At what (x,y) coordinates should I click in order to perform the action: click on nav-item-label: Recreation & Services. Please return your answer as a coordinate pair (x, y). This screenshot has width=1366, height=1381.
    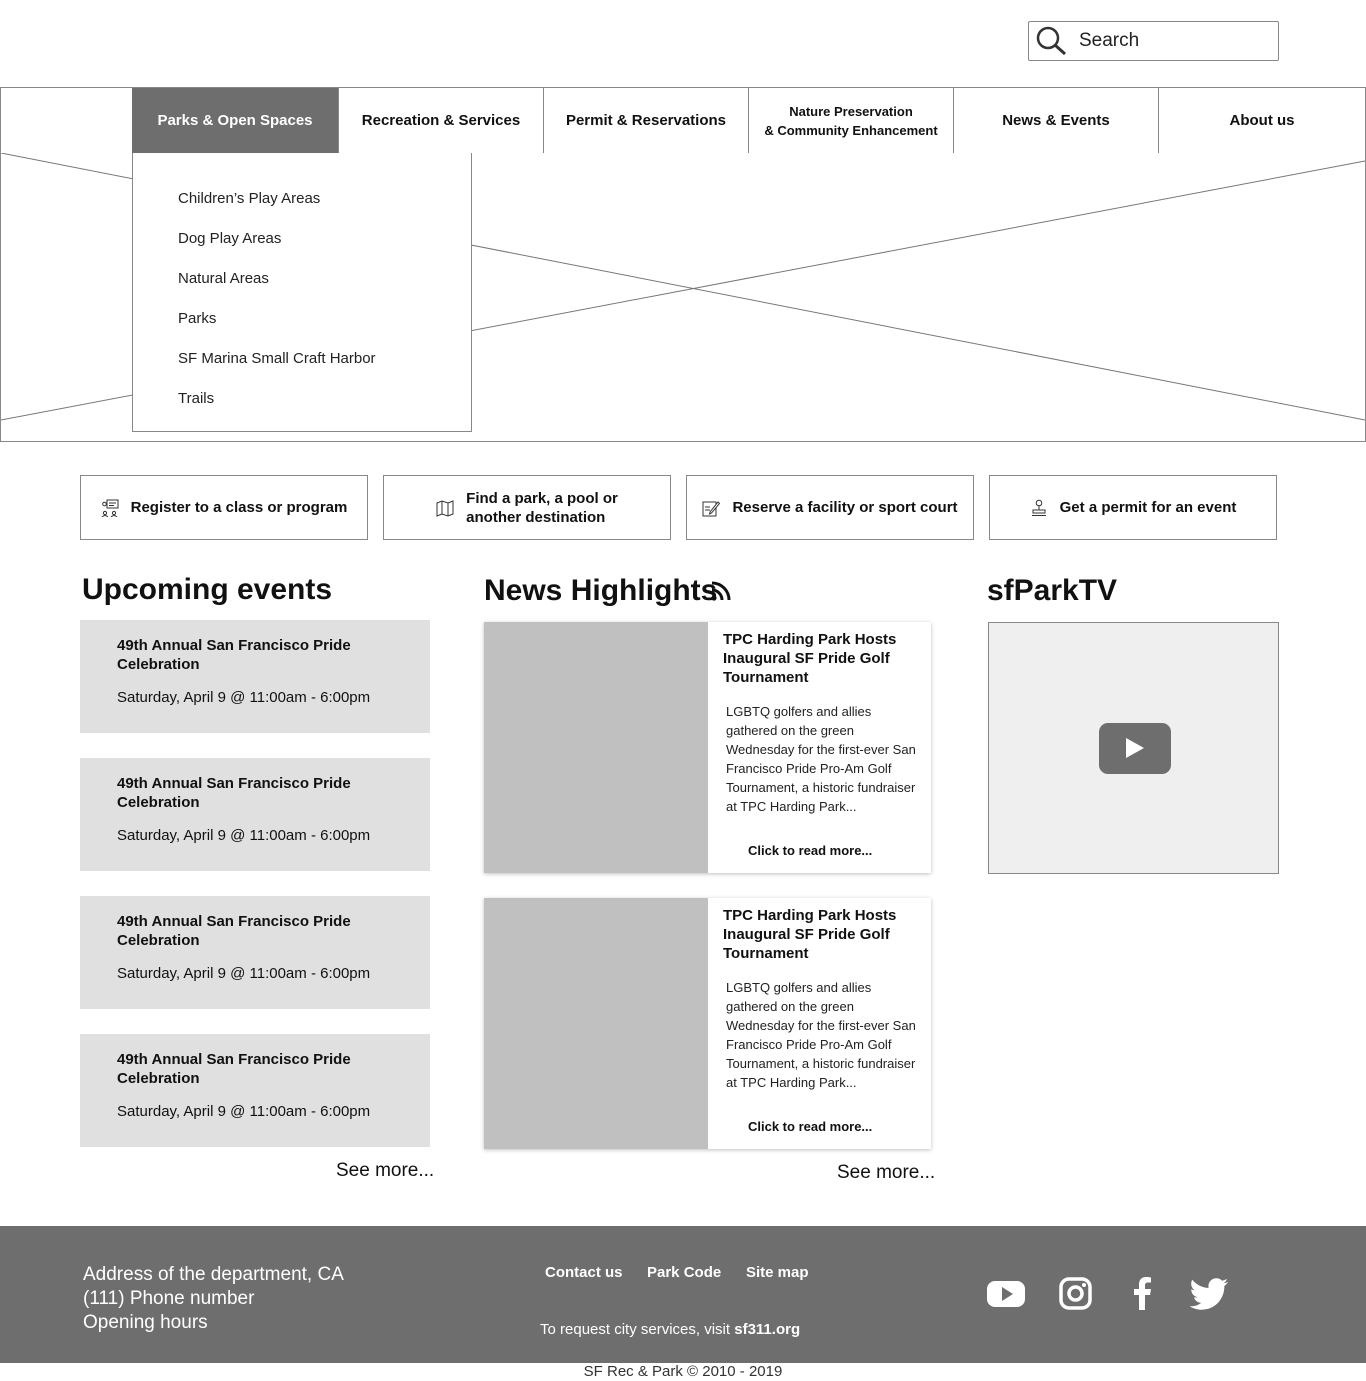
    Looking at the image, I should click on (441, 120).